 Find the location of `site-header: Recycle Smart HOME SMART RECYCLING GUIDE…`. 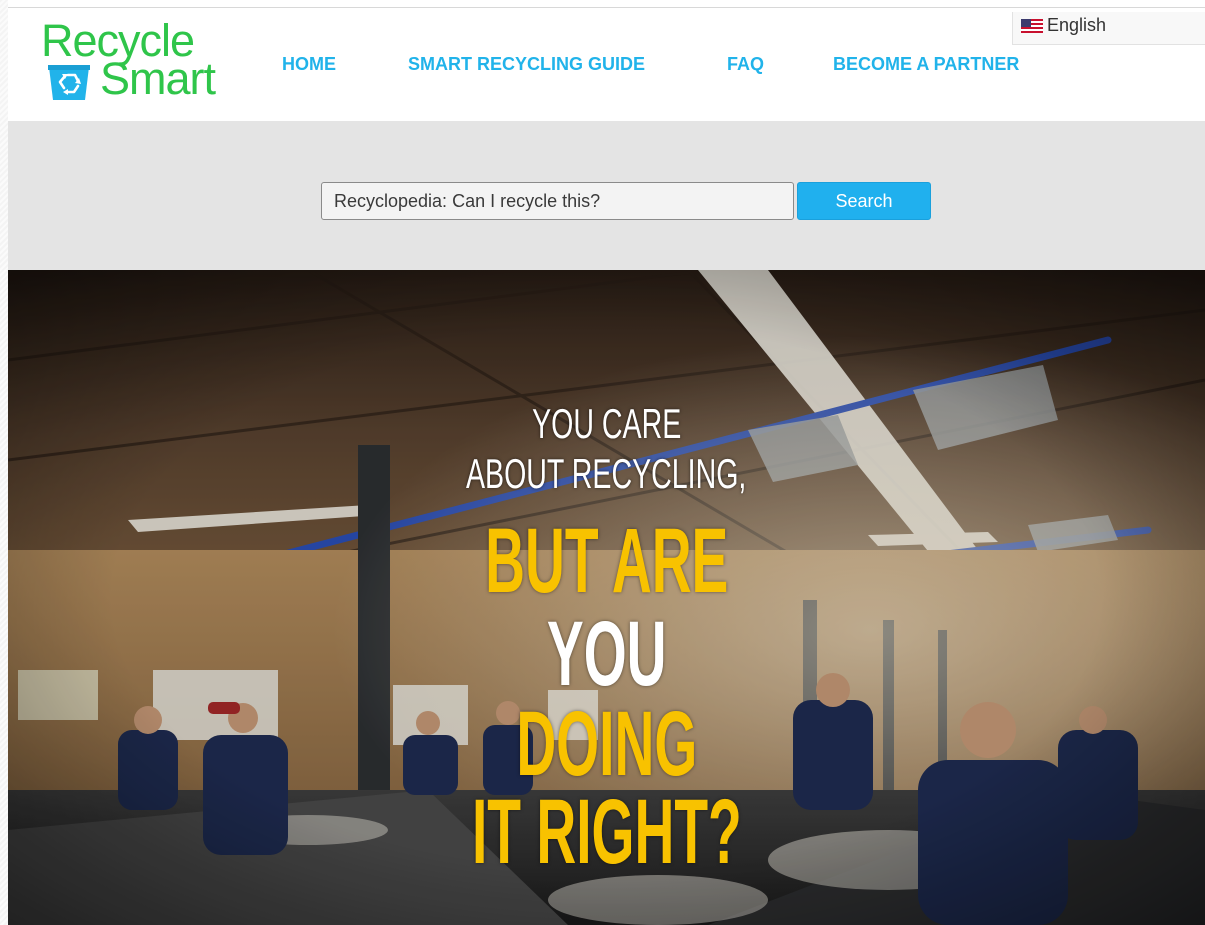

site-header: Recycle Smart HOME SMART RECYCLING GUIDE… is located at coordinates (606, 64).